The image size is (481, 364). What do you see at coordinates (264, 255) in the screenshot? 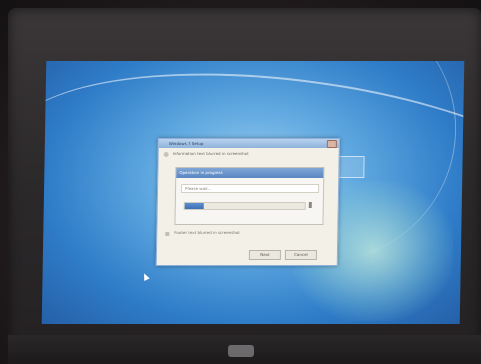
I see `next-button: Next` at bounding box center [264, 255].